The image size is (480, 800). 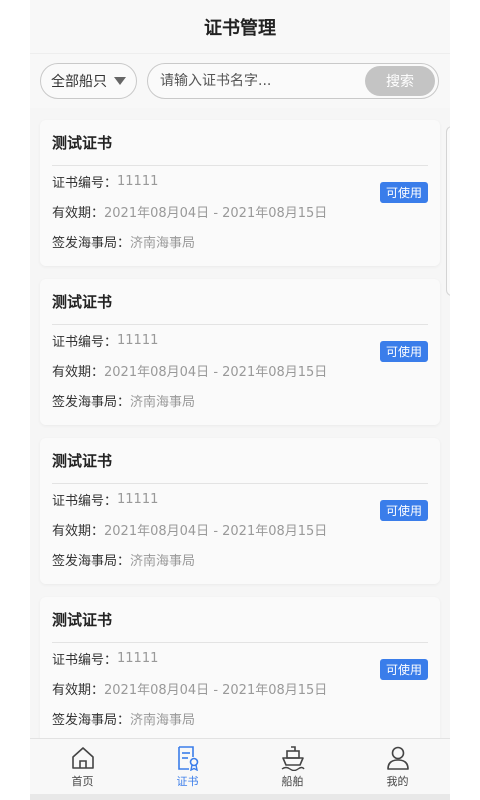 What do you see at coordinates (187, 781) in the screenshot?
I see `tab-certificate-label: 证书` at bounding box center [187, 781].